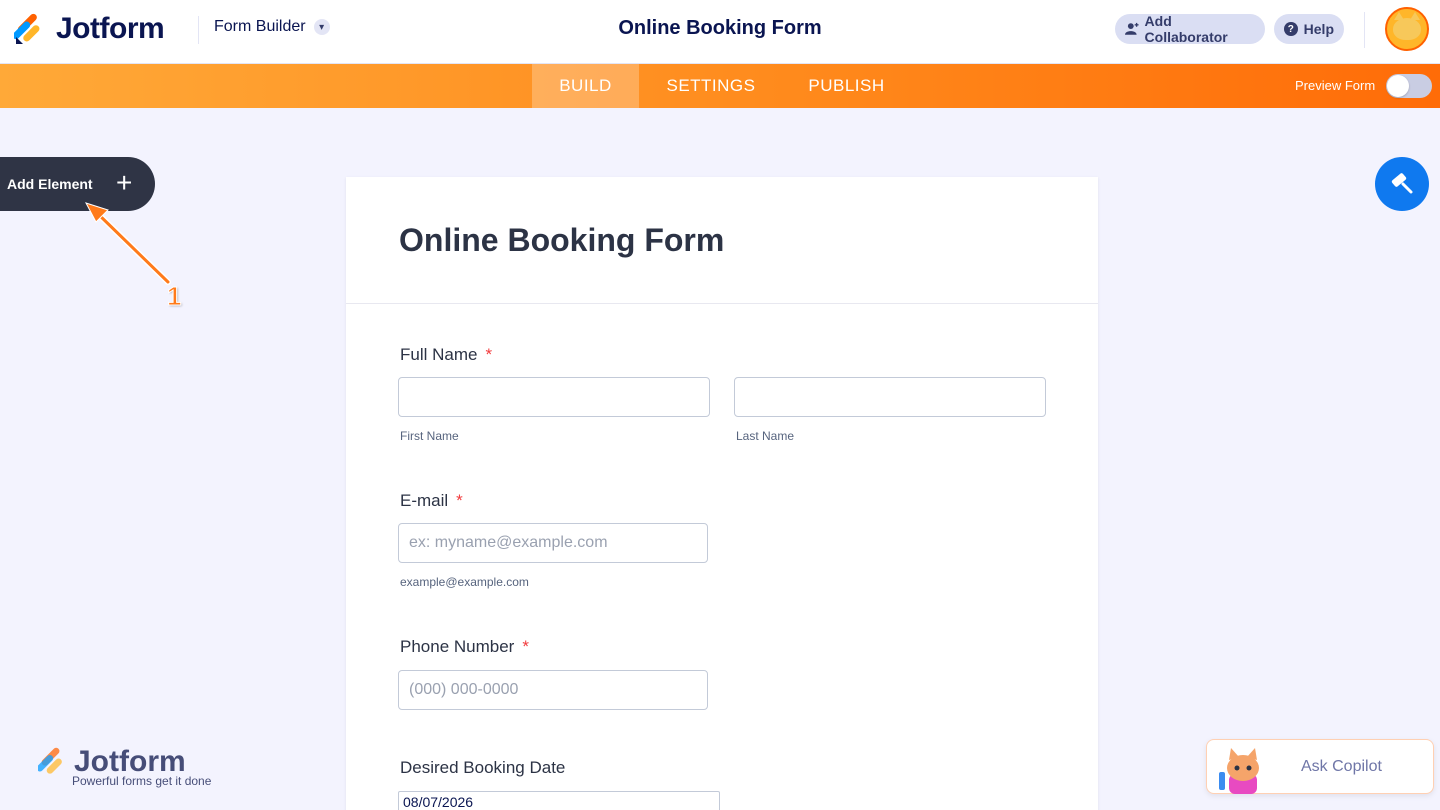 Image resolution: width=1440 pixels, height=810 pixels. What do you see at coordinates (424, 500) in the screenshot?
I see `email-label-text: E-mail` at bounding box center [424, 500].